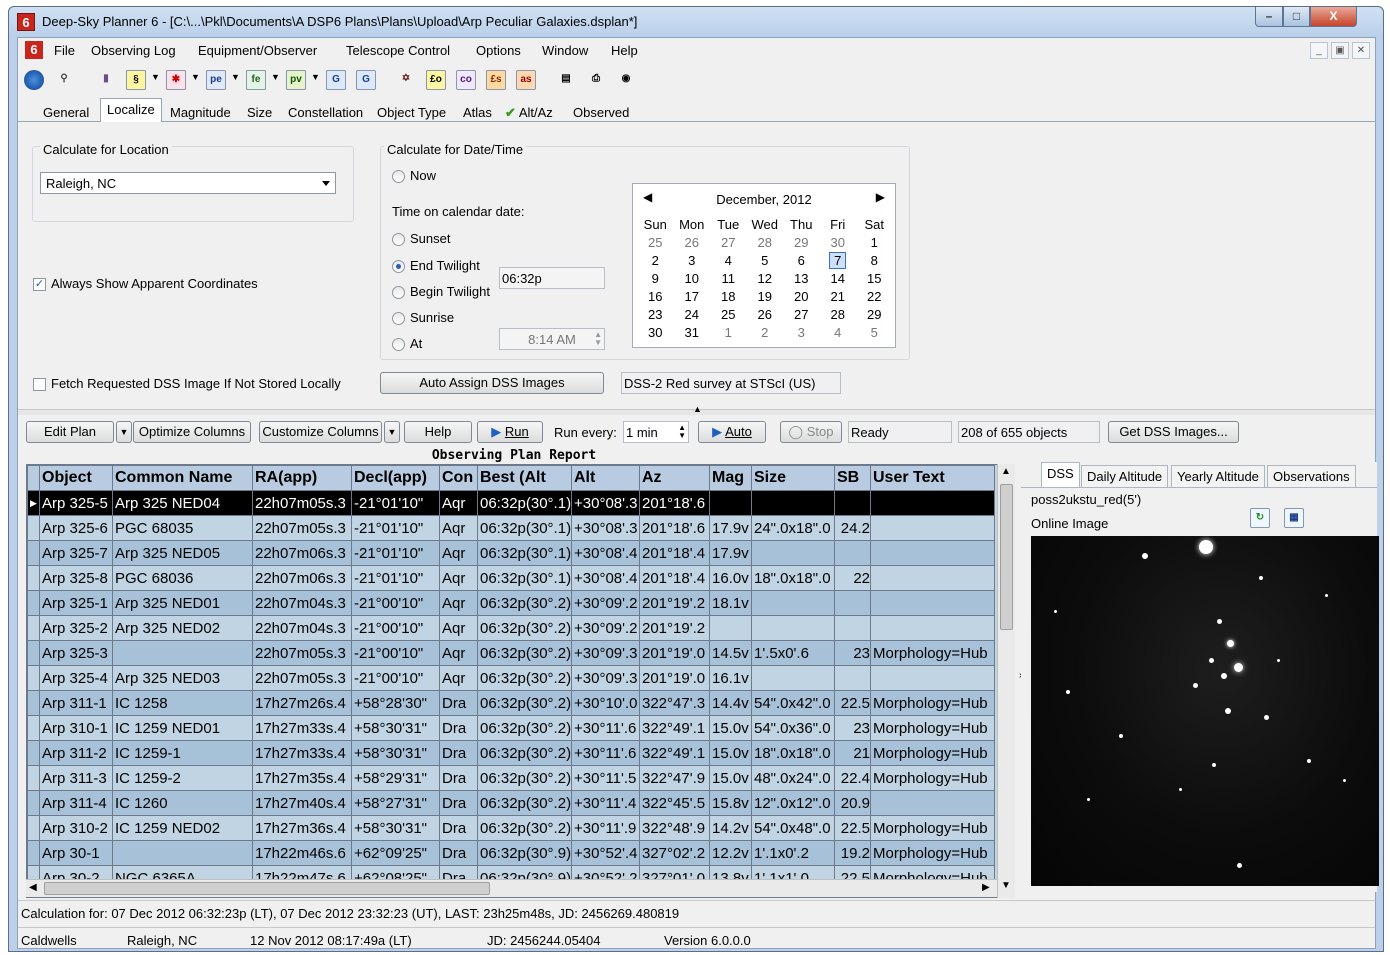 This screenshot has height=955, width=1390. What do you see at coordinates (801, 261) in the screenshot?
I see `calendar-day: 6` at bounding box center [801, 261].